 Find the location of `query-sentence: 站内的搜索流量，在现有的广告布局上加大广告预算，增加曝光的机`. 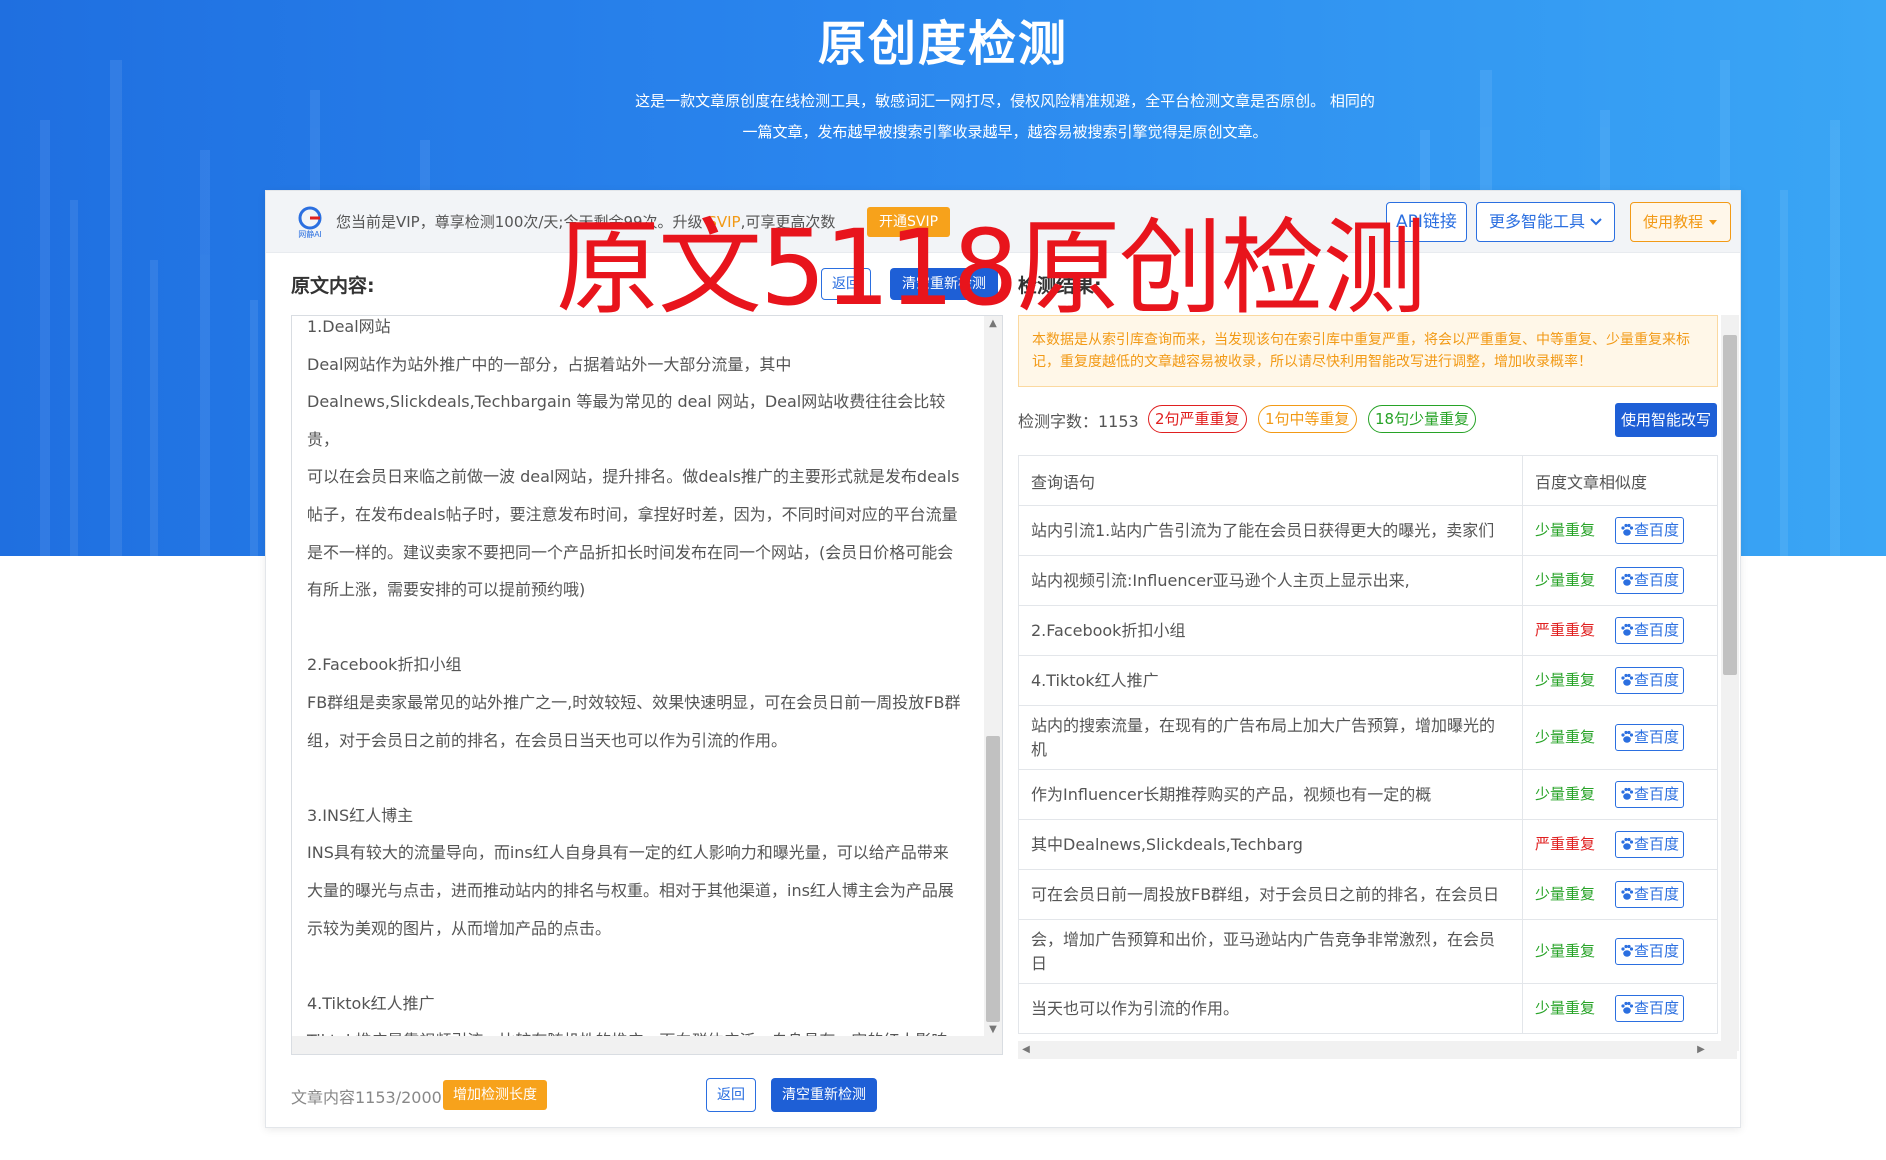

query-sentence: 站内的搜索流量，在现有的广告布局上加大广告预算，增加曝光的机 is located at coordinates (1270, 737).